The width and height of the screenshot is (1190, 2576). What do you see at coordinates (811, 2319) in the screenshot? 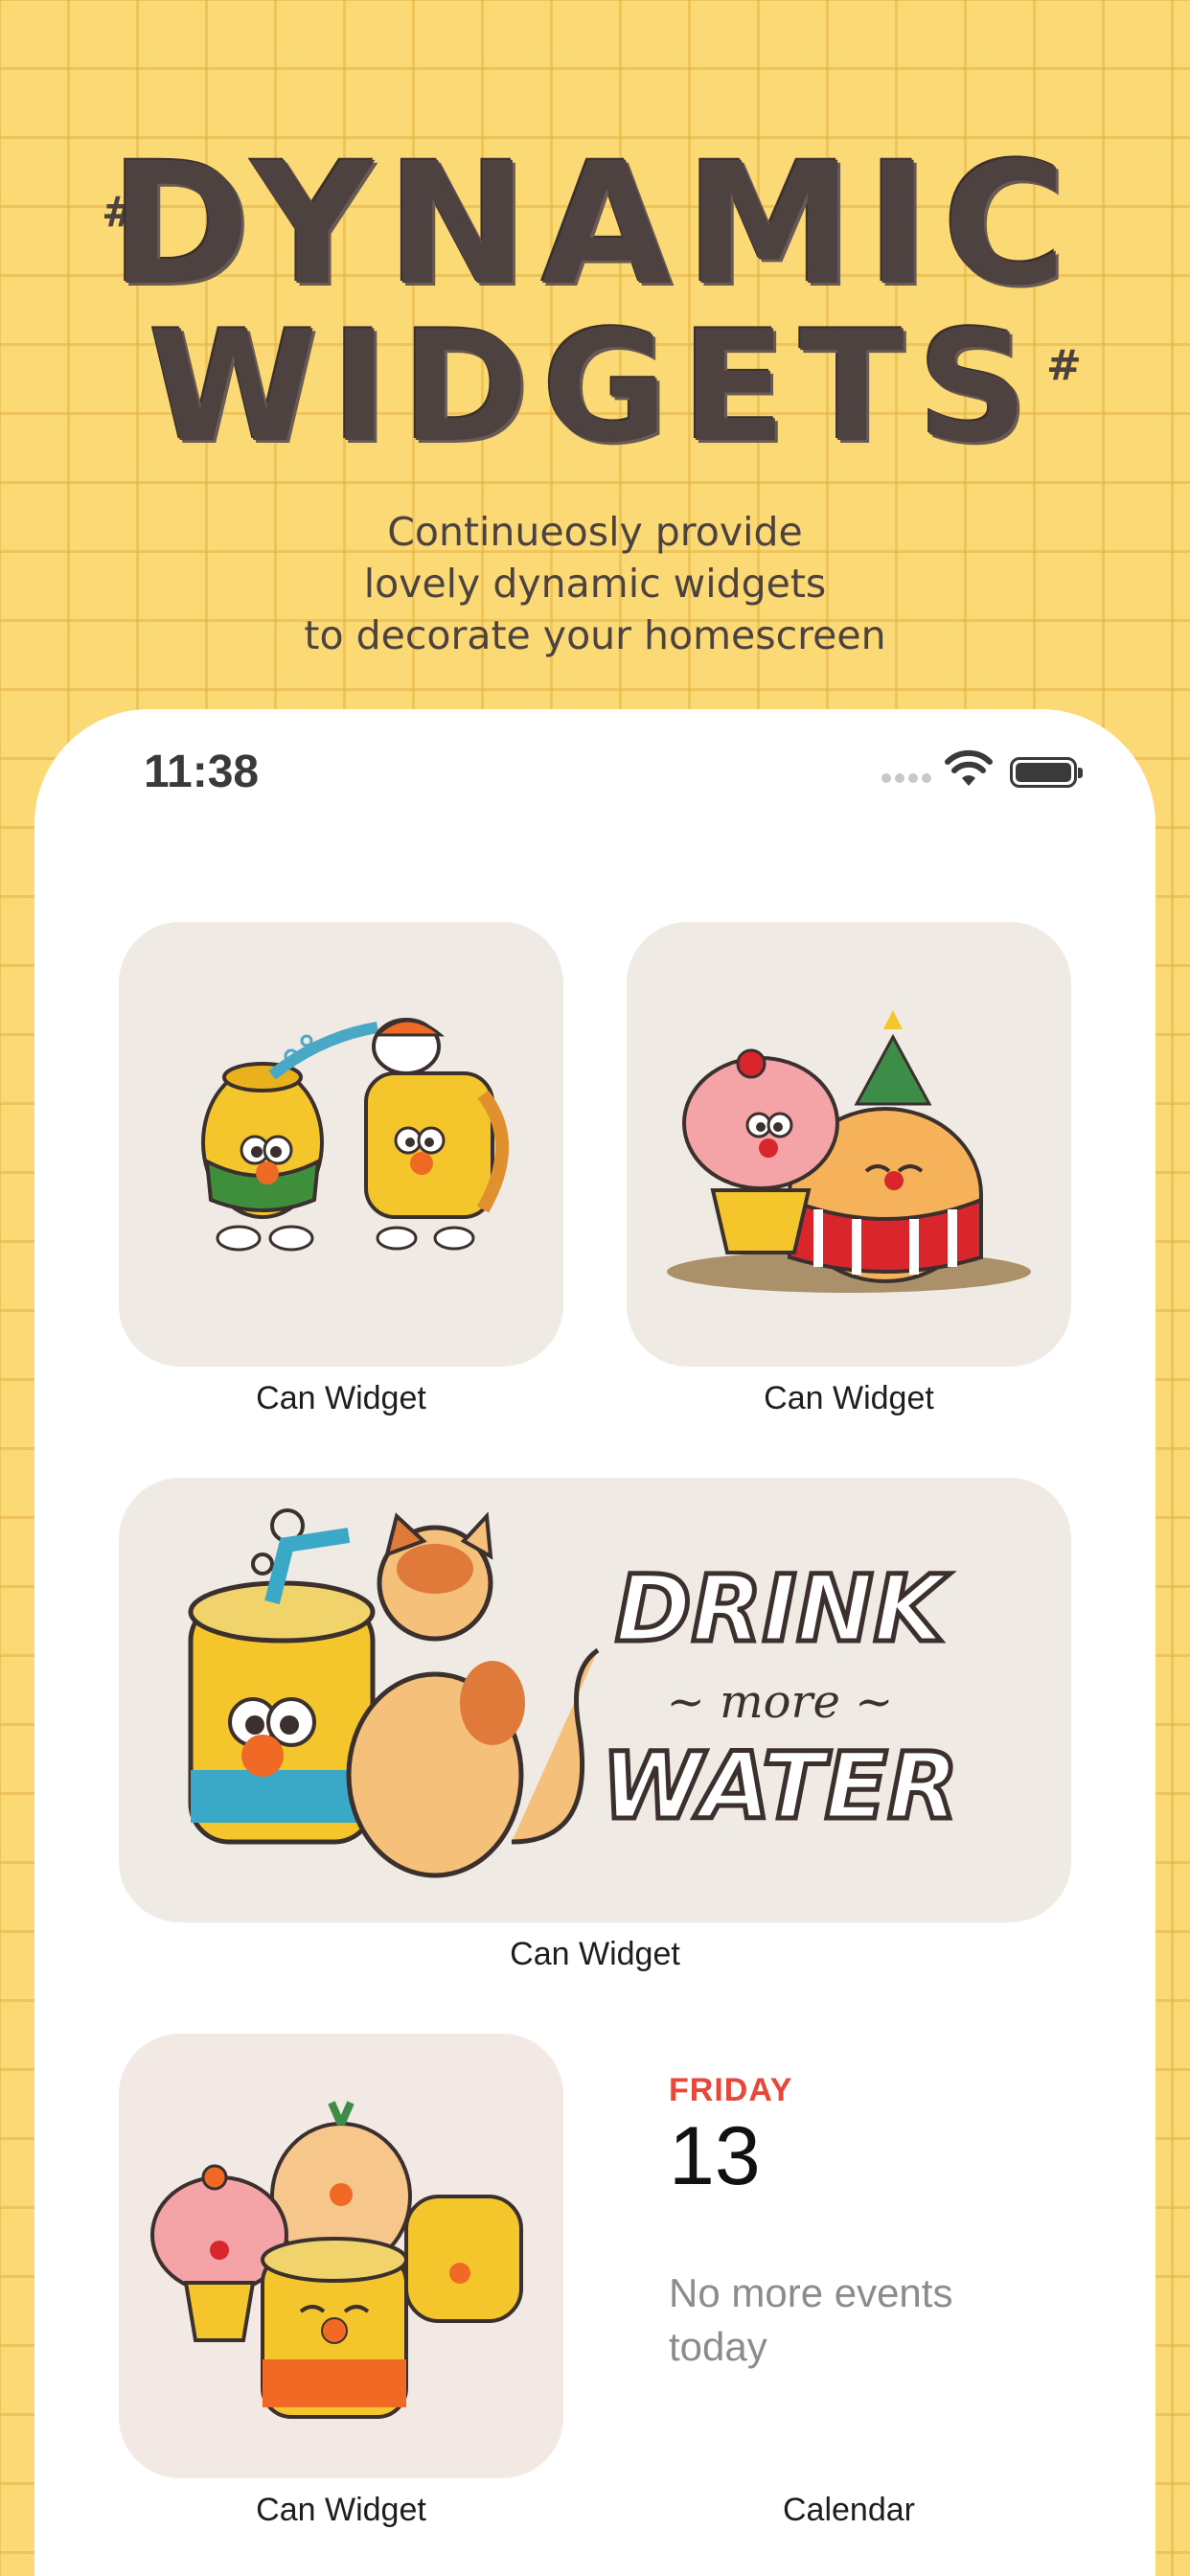
I see `calendar-events: No more events today` at bounding box center [811, 2319].